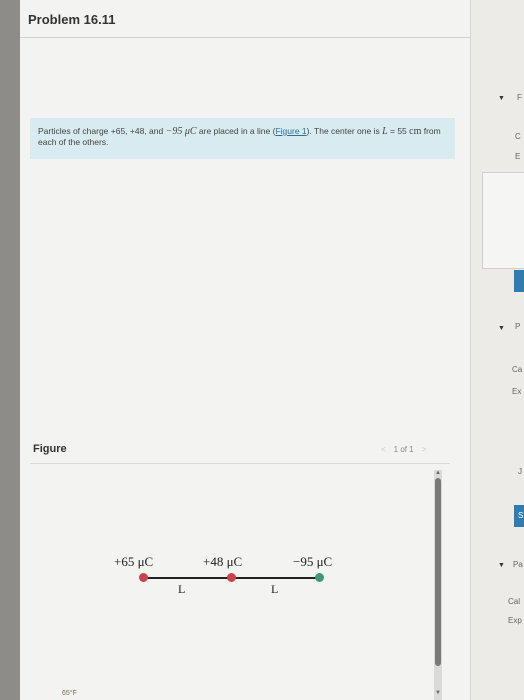 This screenshot has width=524, height=700. I want to click on window-edge, so click(10, 350).